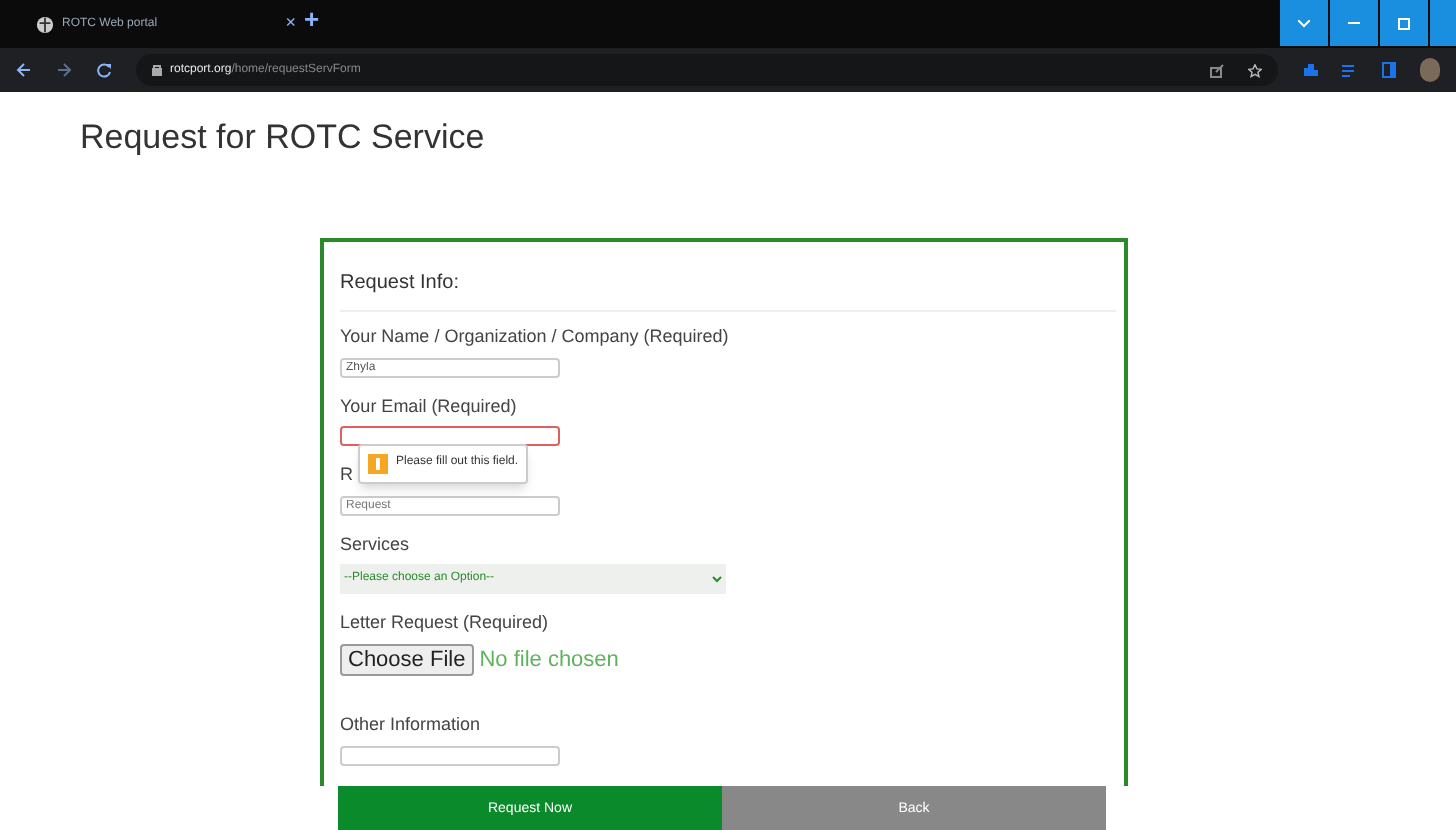  What do you see at coordinates (1389, 70) in the screenshot?
I see `sidebar-icon` at bounding box center [1389, 70].